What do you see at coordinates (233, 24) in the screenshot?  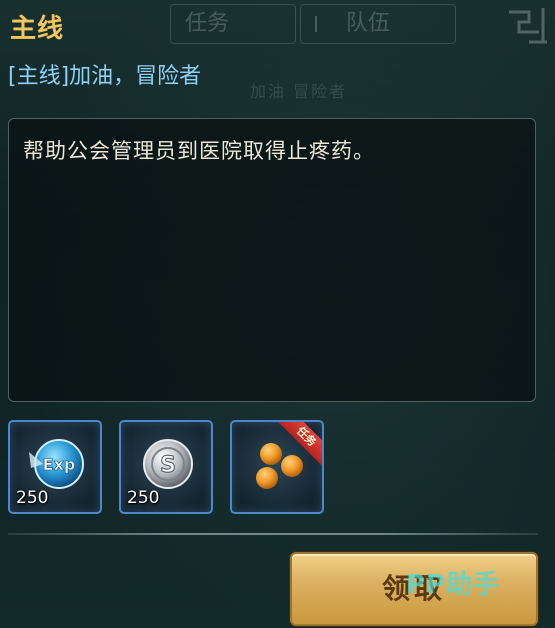 I see `background-tab-quests: 任务` at bounding box center [233, 24].